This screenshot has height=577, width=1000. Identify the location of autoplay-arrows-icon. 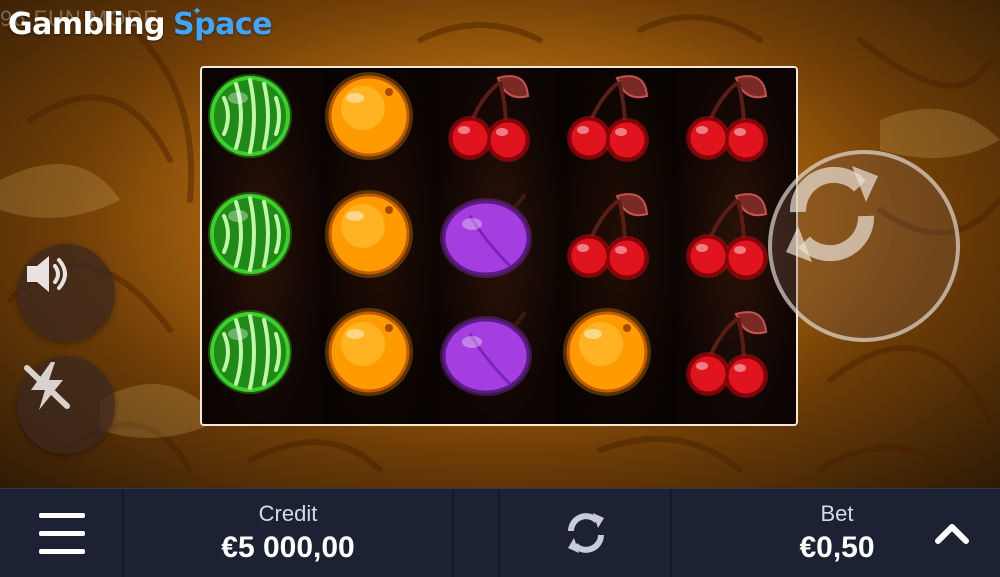
(586, 533).